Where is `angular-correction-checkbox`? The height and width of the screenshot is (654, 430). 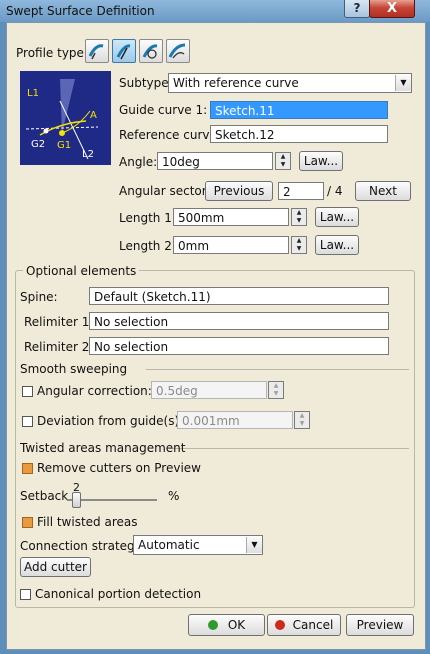 angular-correction-checkbox is located at coordinates (27, 391).